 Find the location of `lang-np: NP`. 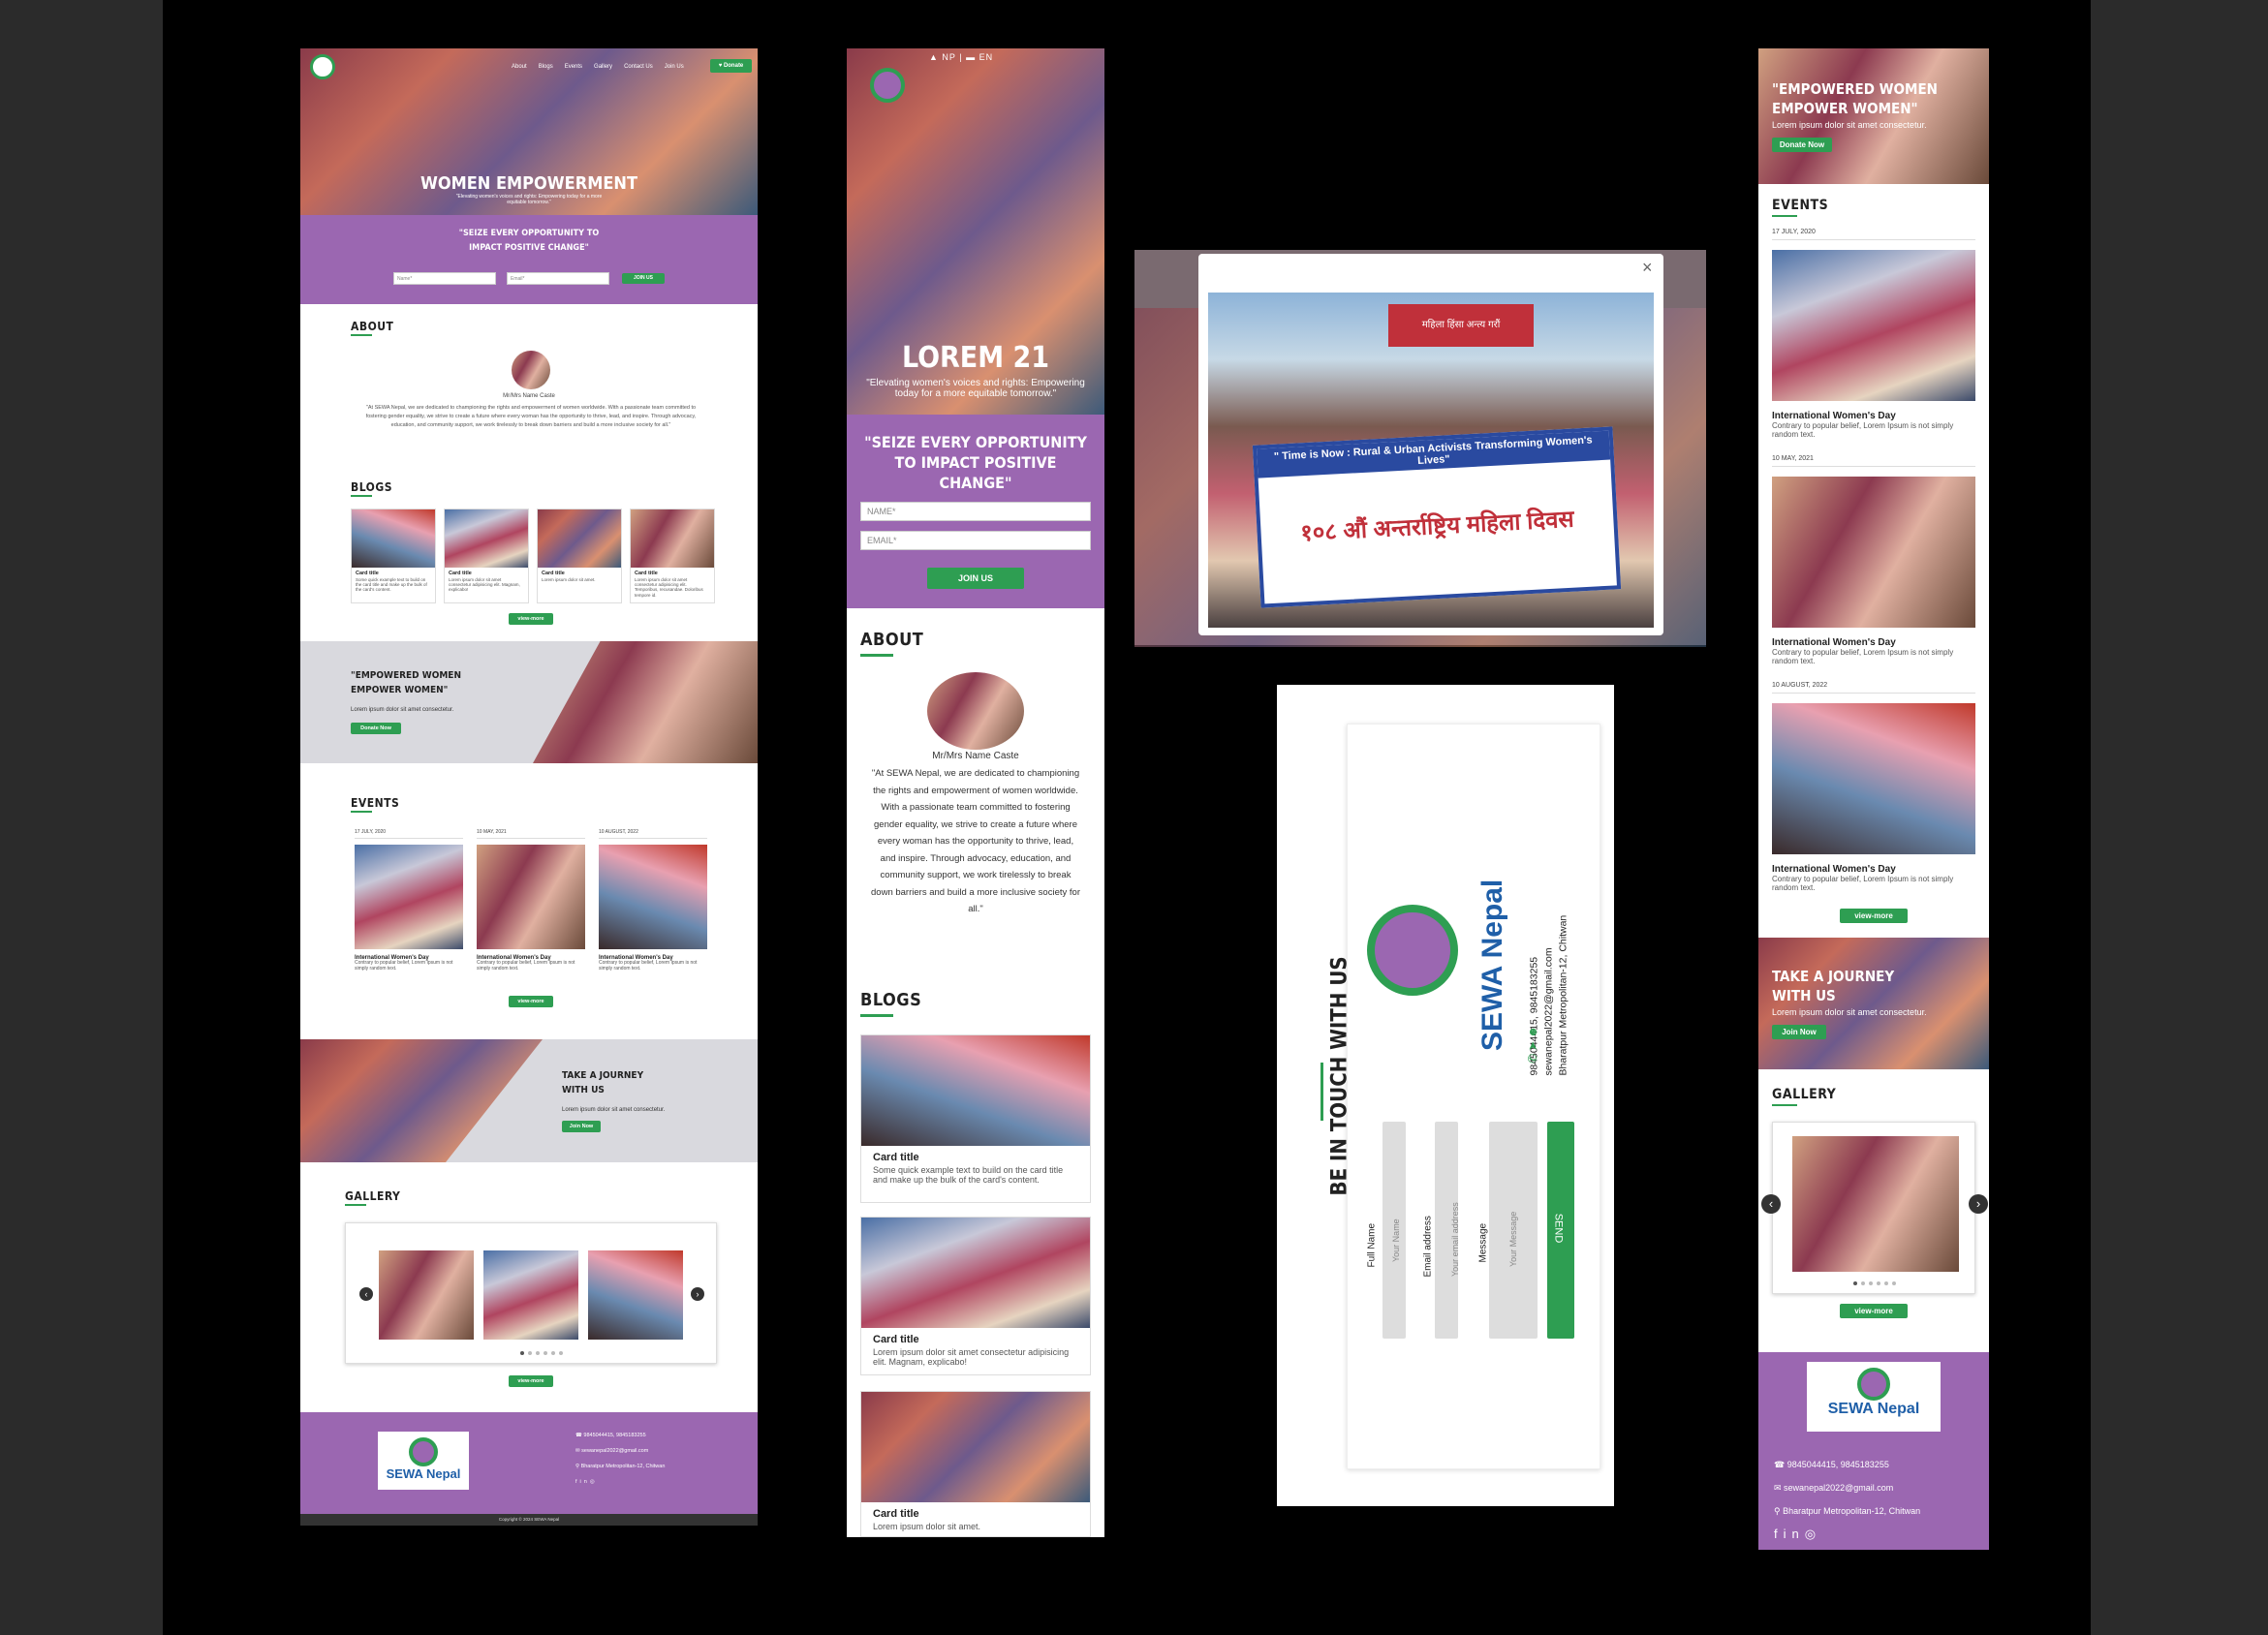

lang-np: NP is located at coordinates (948, 57).